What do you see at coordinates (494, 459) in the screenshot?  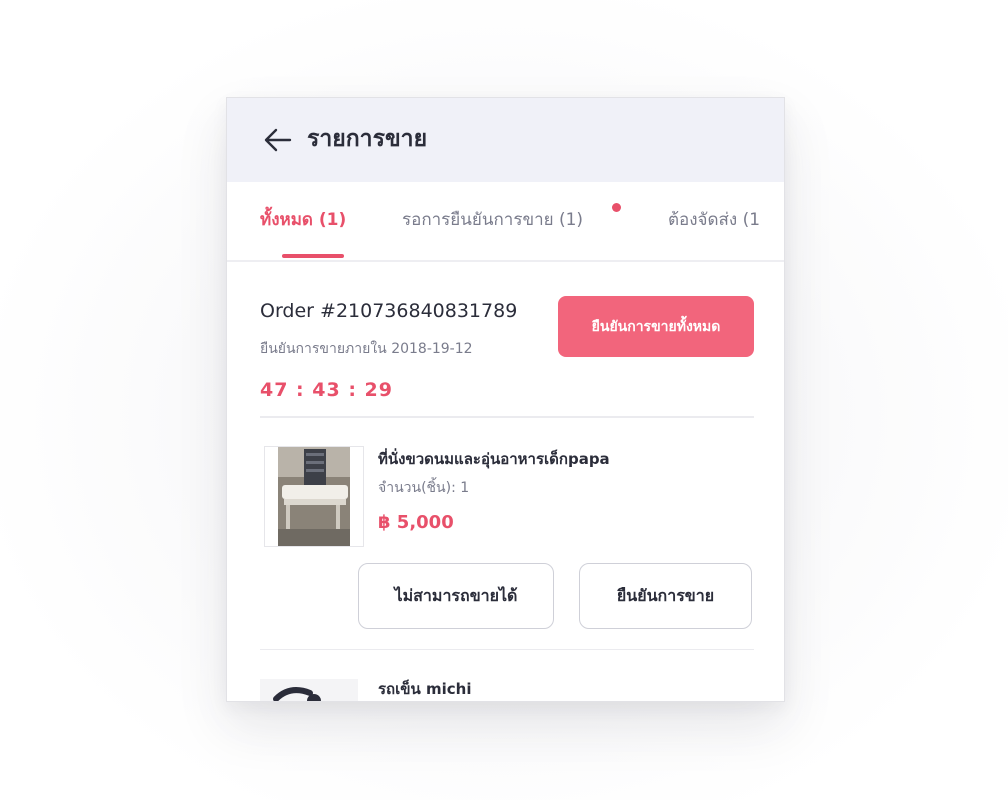 I see `product-name: ที่นั่งขวดนมและอุ่นอาหารเด็กpapa` at bounding box center [494, 459].